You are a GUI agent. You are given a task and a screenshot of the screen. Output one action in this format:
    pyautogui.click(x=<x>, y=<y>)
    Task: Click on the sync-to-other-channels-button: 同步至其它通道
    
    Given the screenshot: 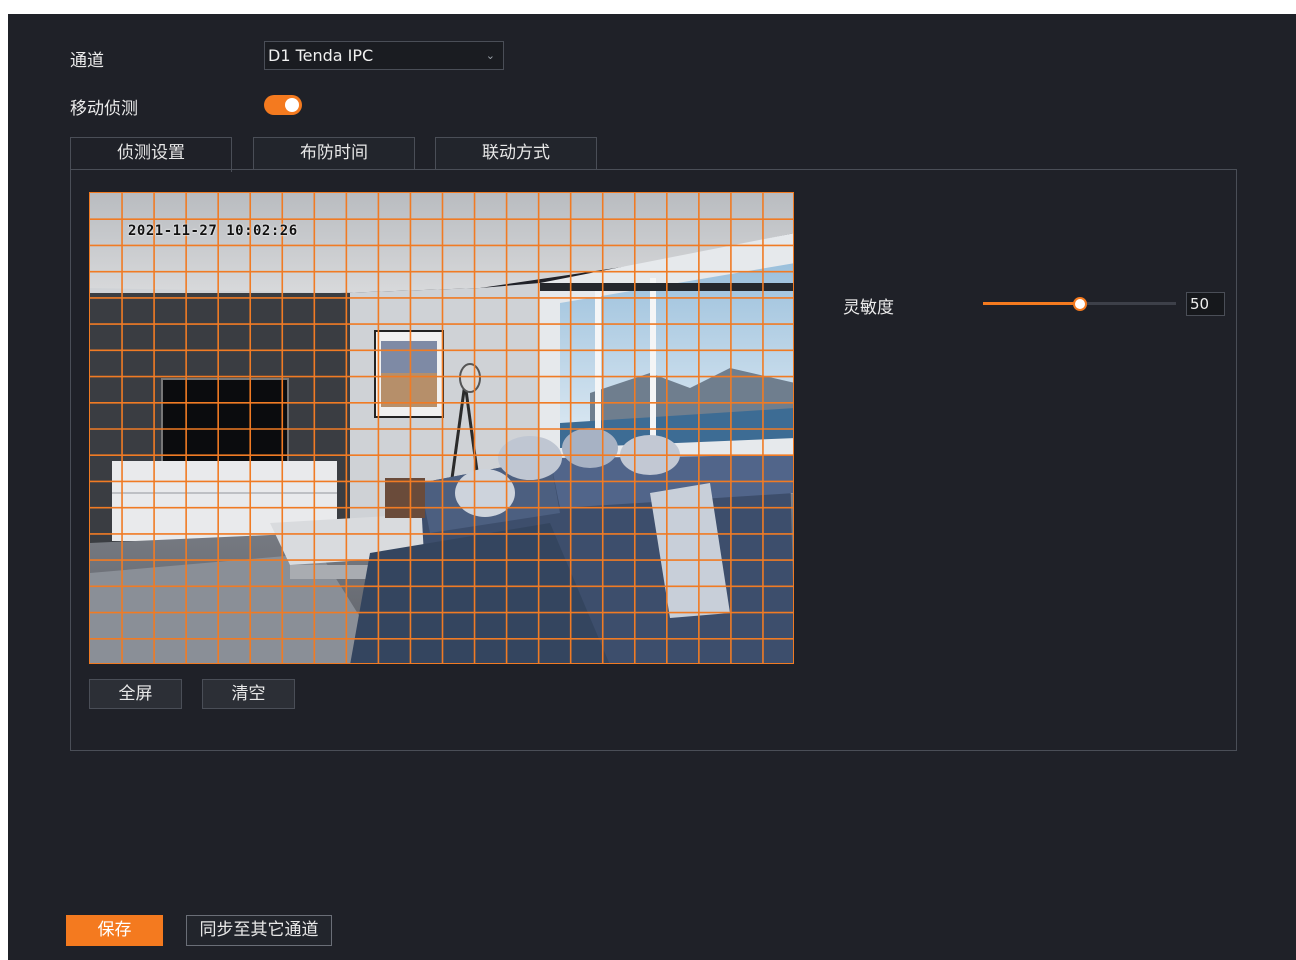 What is the action you would take?
    pyautogui.click(x=259, y=930)
    